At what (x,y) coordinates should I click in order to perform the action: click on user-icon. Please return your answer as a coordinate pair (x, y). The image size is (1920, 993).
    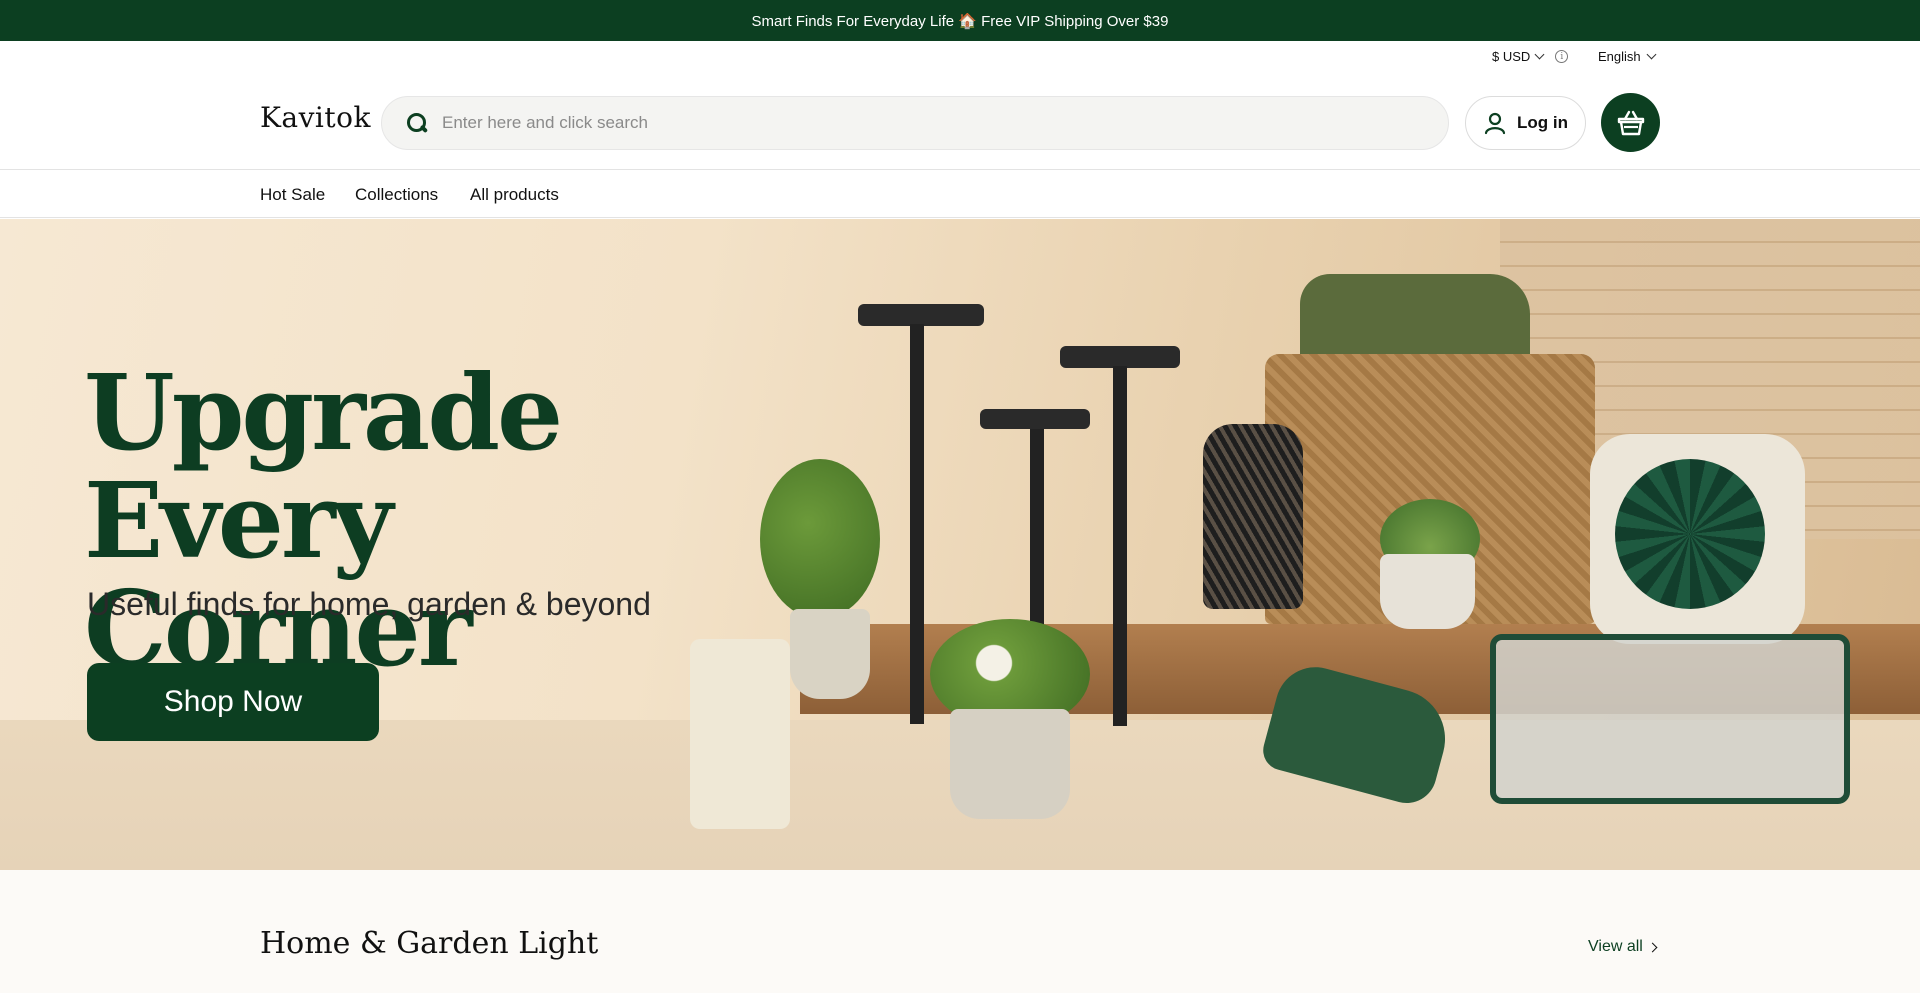
    Looking at the image, I should click on (1495, 123).